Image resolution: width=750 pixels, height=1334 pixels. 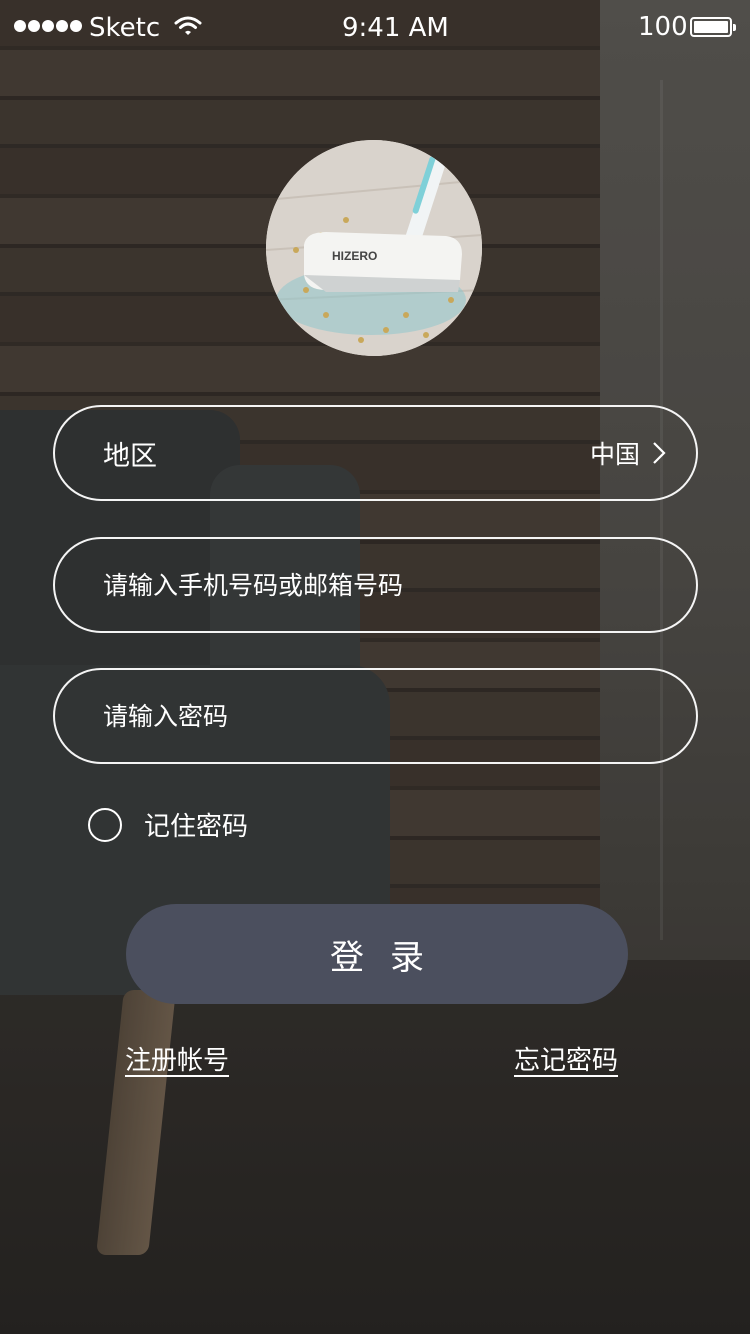 I want to click on product-avatar: HIZERO, so click(x=374, y=248).